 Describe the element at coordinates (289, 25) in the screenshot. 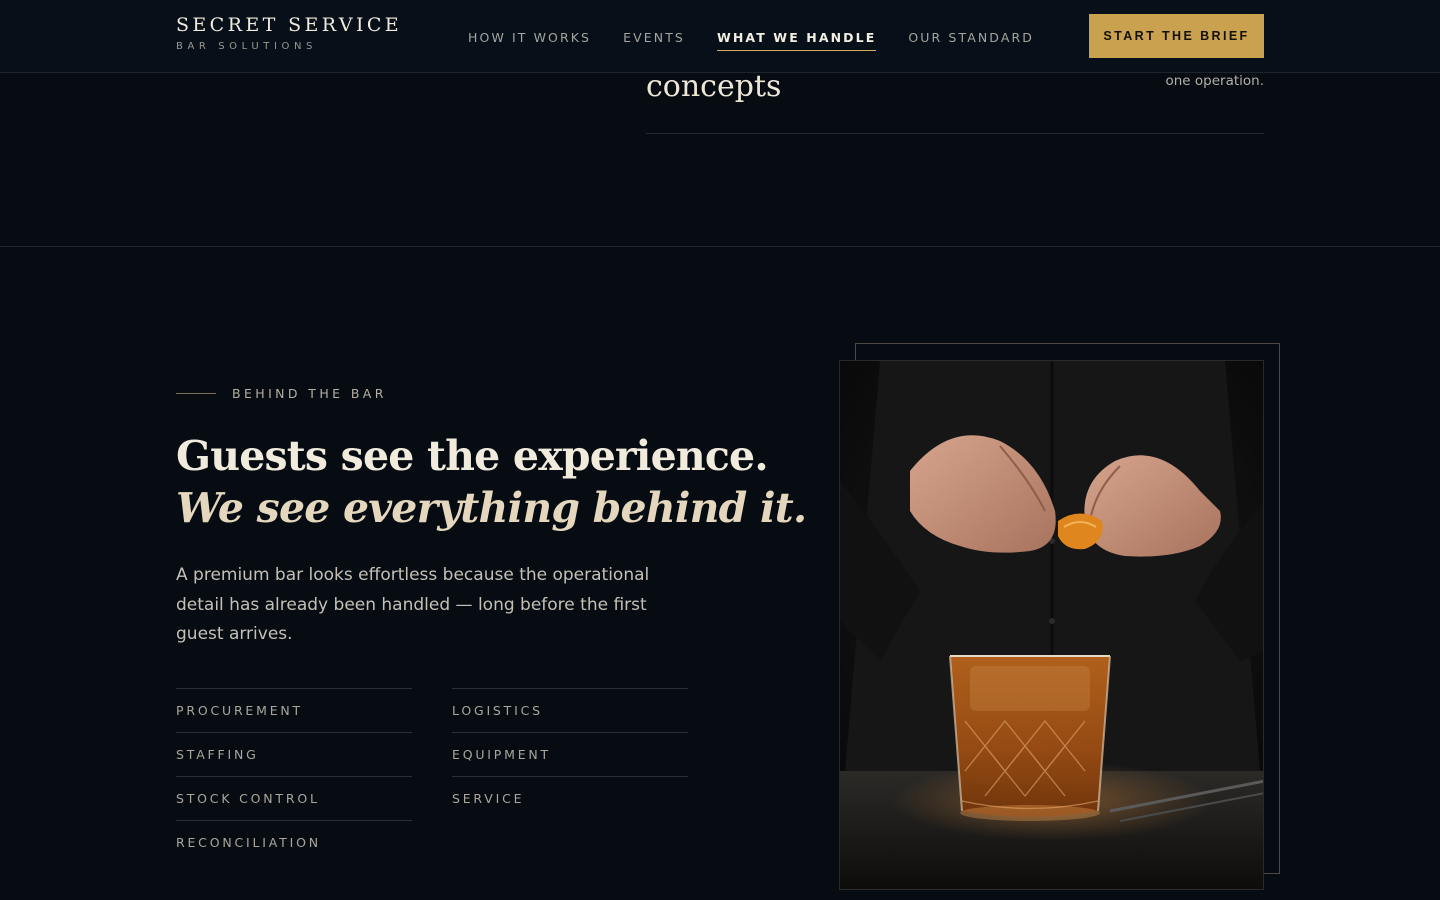

I see `brand-name: SECRET SERVICE` at that location.